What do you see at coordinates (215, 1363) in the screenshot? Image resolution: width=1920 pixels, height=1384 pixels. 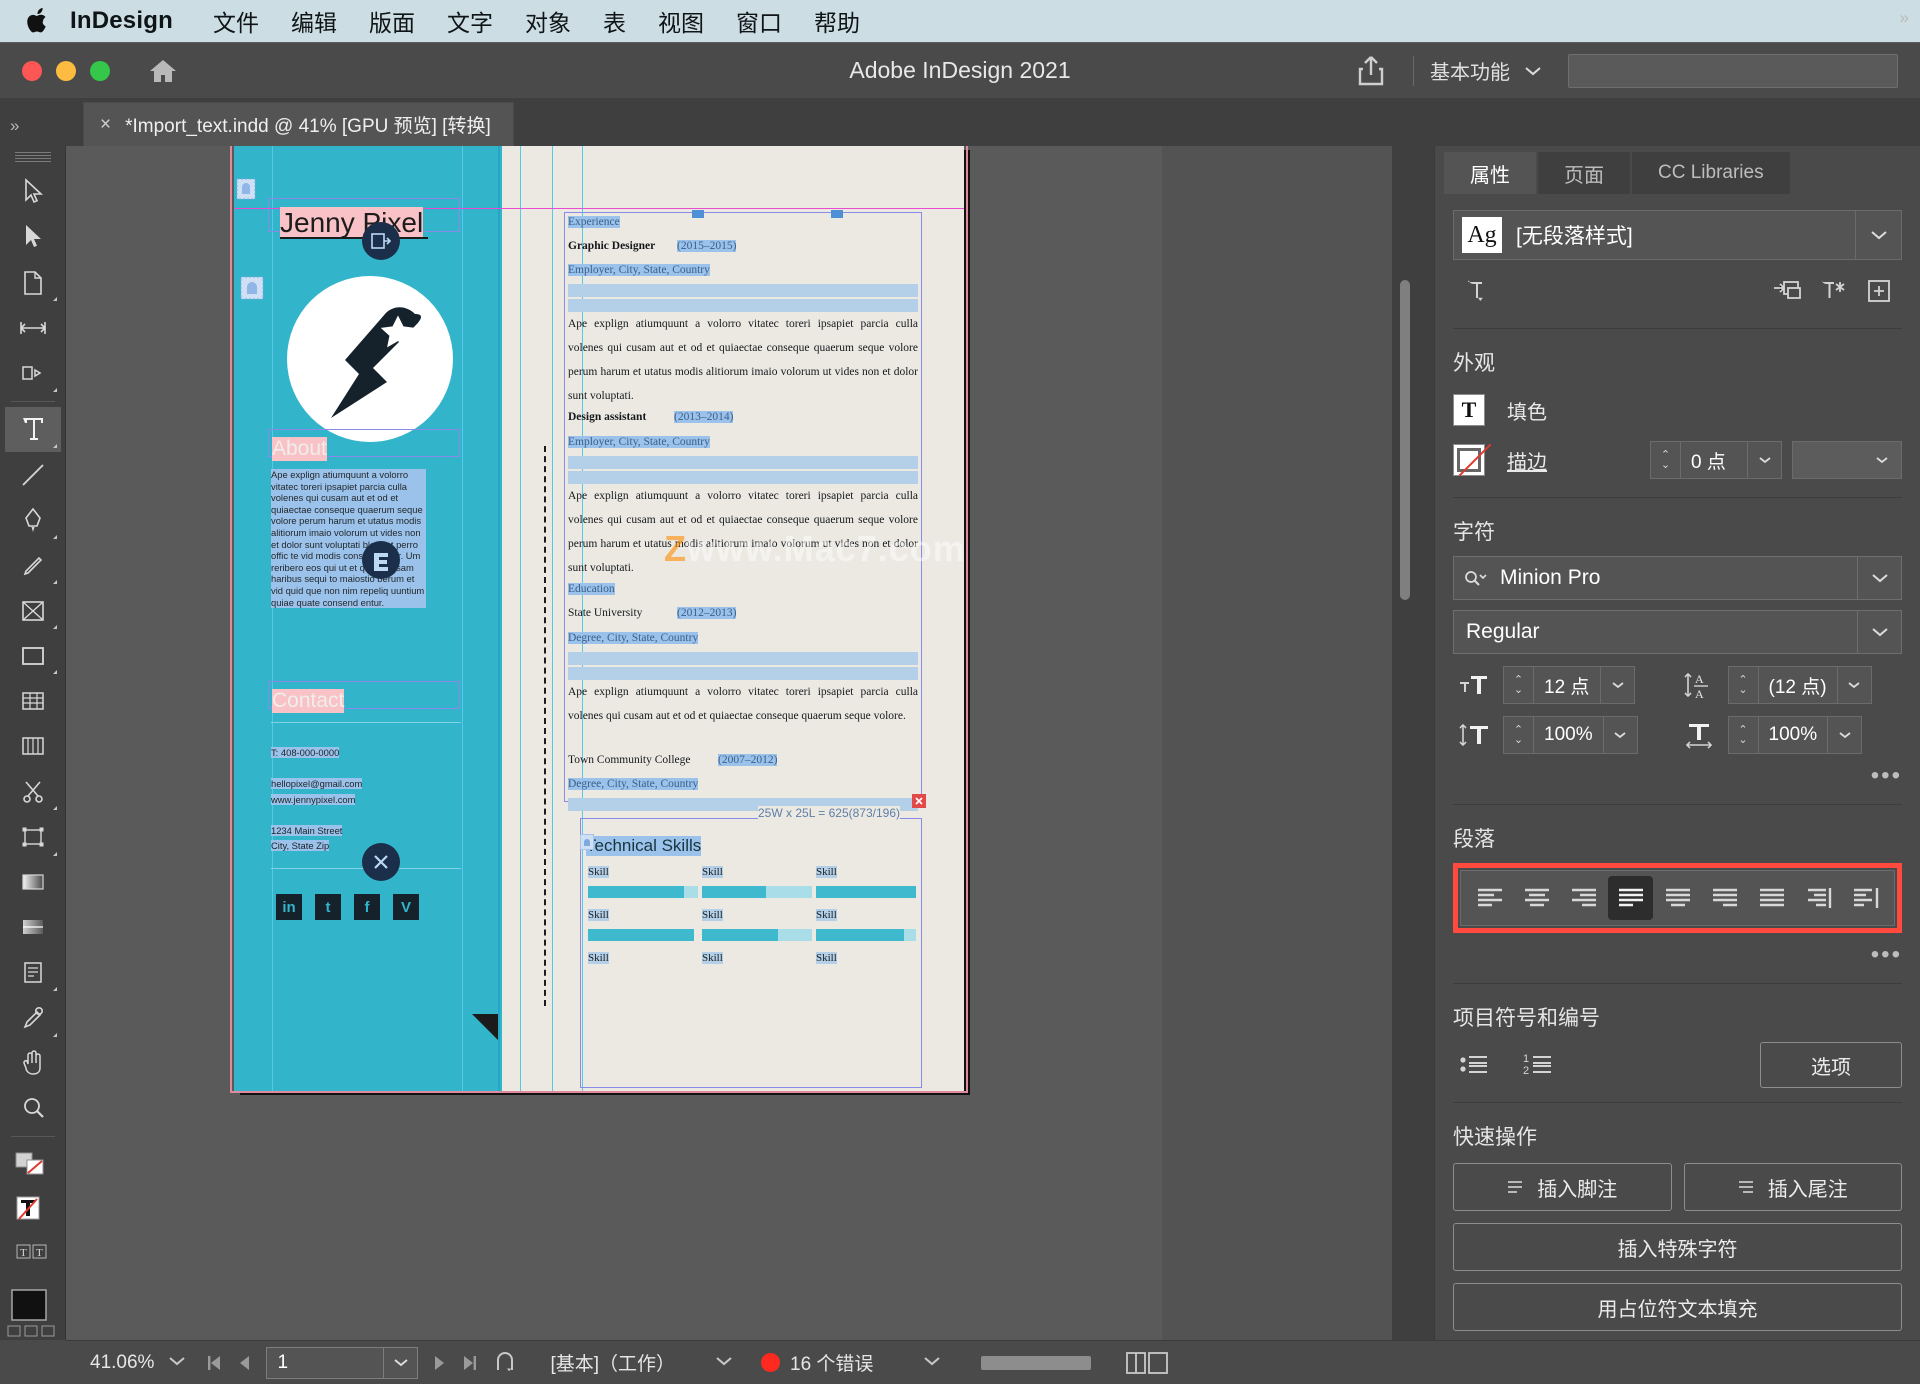 I see `first-page-icon` at bounding box center [215, 1363].